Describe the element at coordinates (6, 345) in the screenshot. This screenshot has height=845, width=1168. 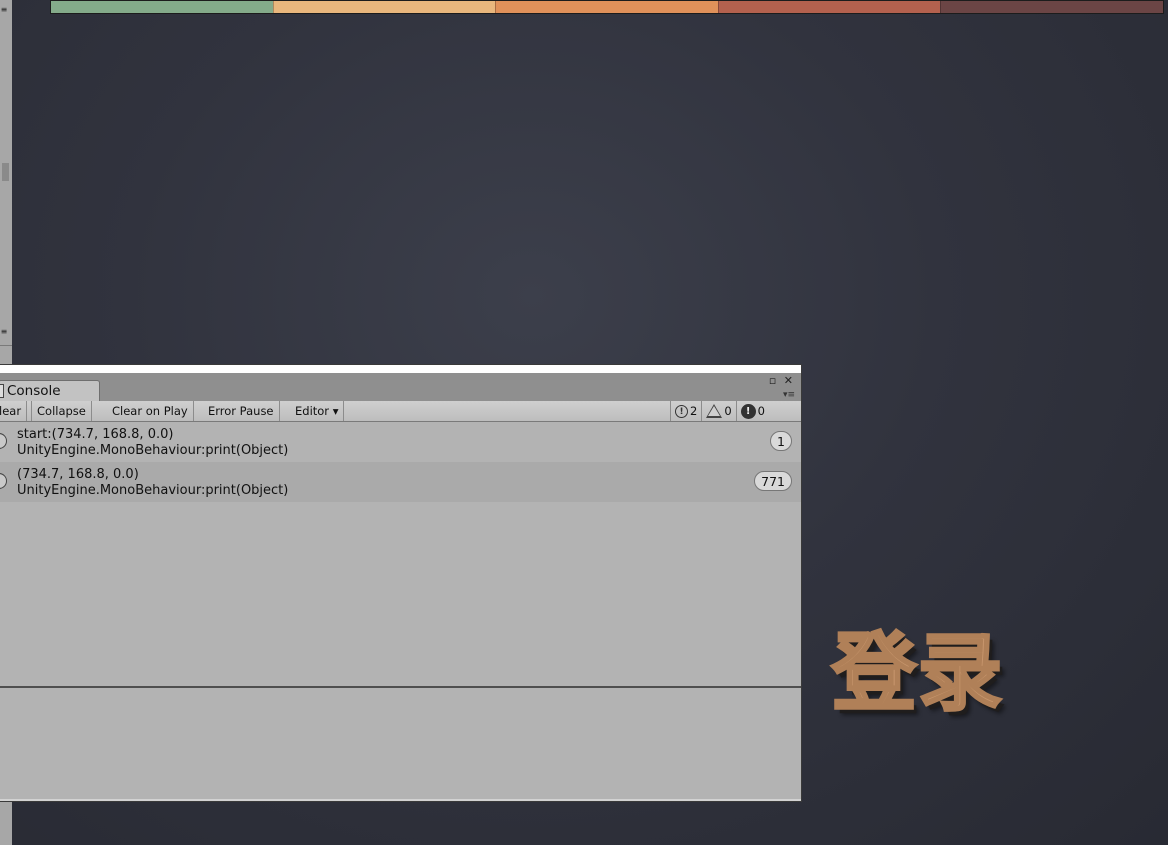
I see `panel-divider` at that location.